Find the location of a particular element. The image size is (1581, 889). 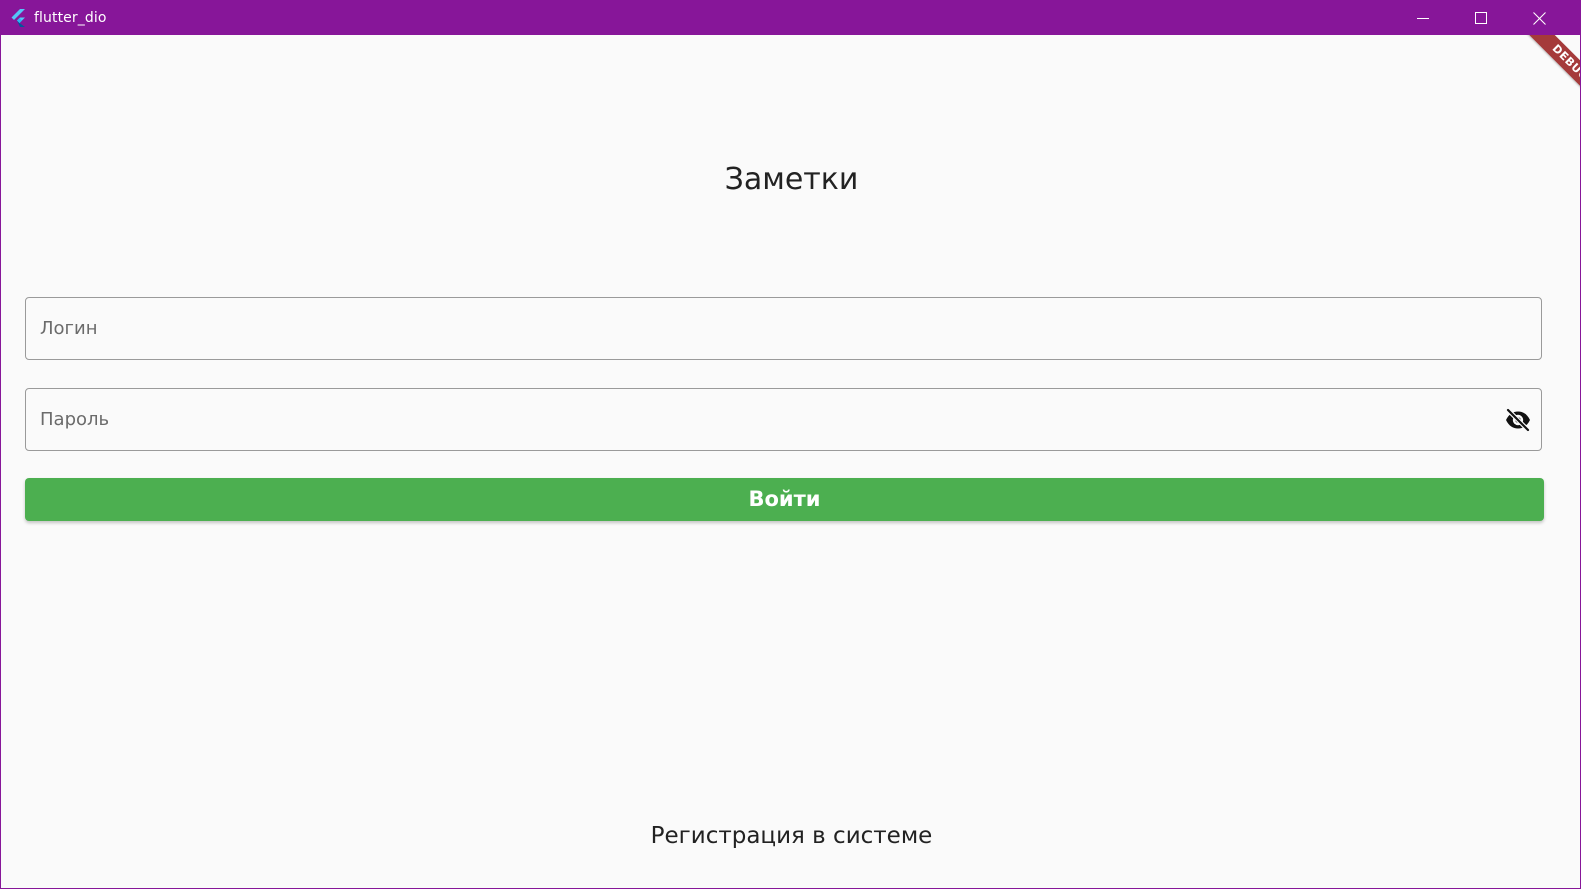

password-field is located at coordinates (783, 419).